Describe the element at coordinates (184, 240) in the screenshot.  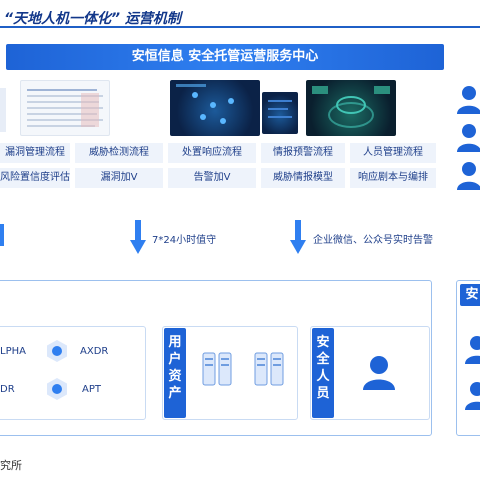
I see `arrow-label: 7*24小时值守` at that location.